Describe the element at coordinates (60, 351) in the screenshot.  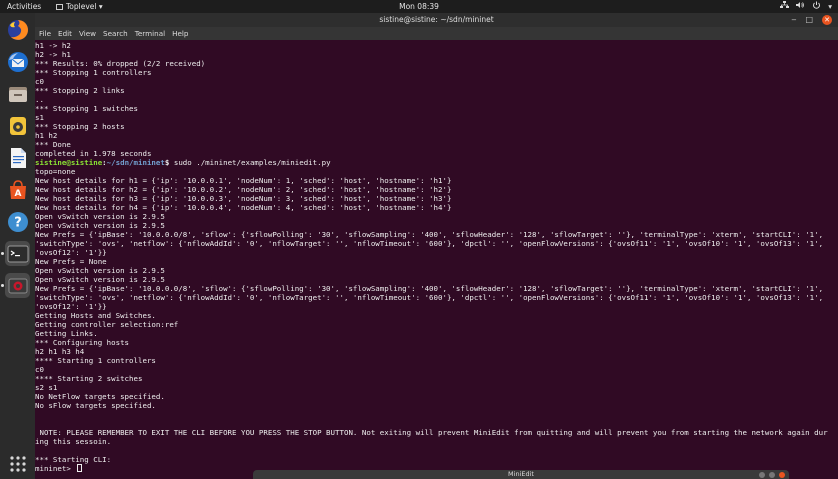
I see `terminal-line: h2 h1 h3 h4` at that location.